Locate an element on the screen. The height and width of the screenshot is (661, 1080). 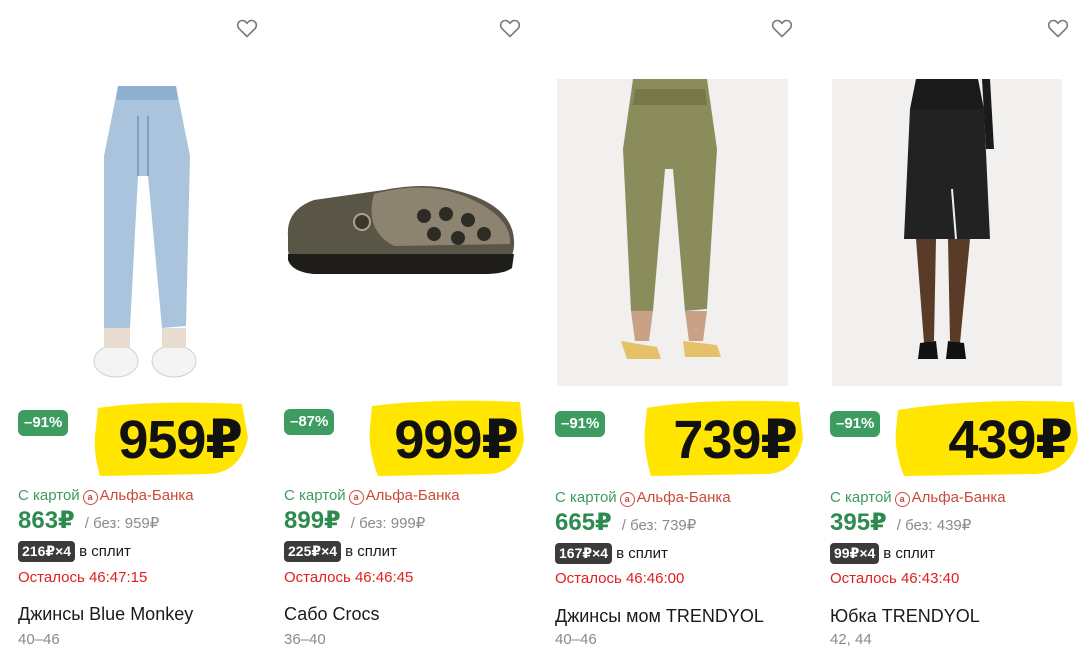
discount-badge: –87% is located at coordinates (309, 422).